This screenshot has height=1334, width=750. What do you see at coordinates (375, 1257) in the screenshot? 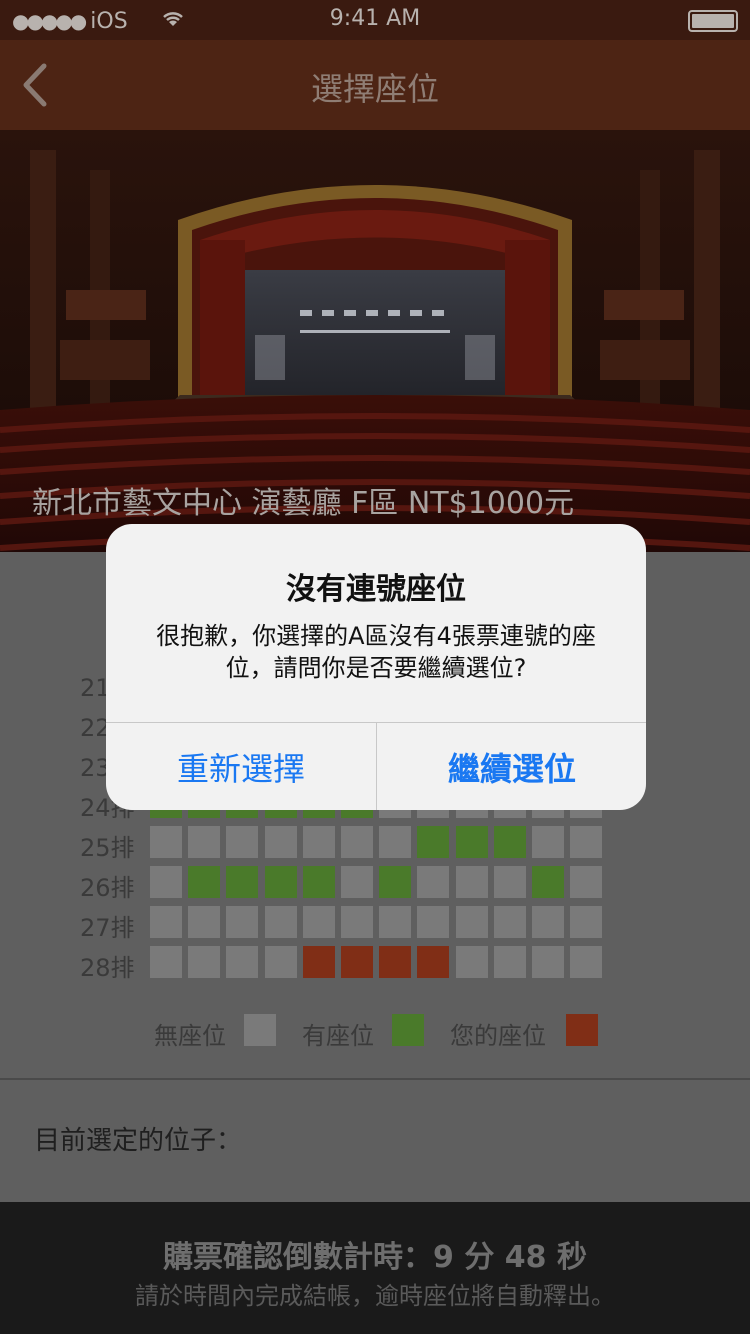
I see `countdown-timer: 購票確認倒數計時：9 分 48 秒` at bounding box center [375, 1257].